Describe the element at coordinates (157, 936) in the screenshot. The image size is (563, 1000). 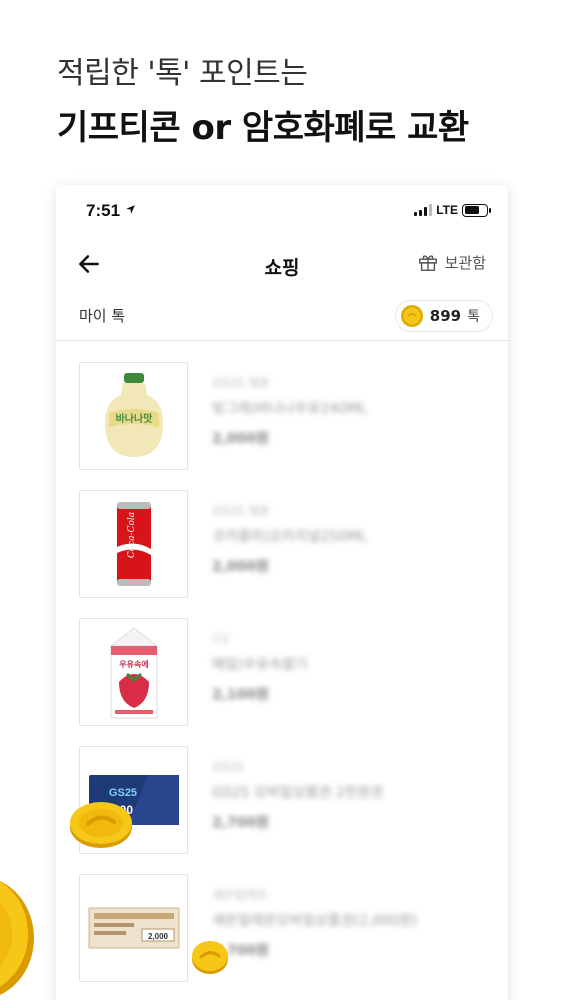
I see `svg-text: 2,000` at that location.